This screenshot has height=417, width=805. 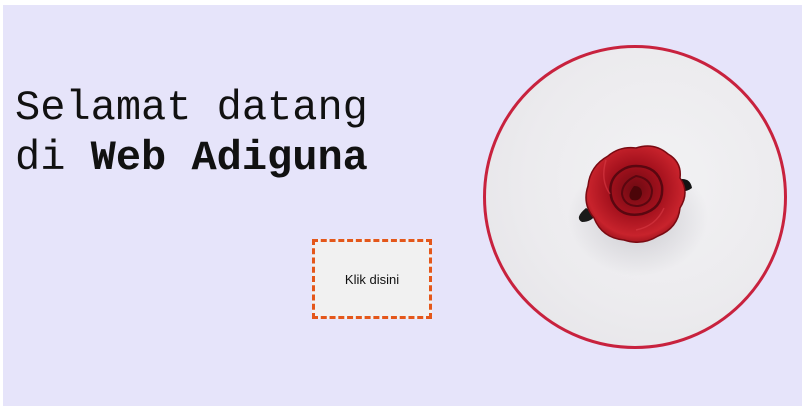 I want to click on klik-disini-button: Klik disini, so click(x=372, y=279).